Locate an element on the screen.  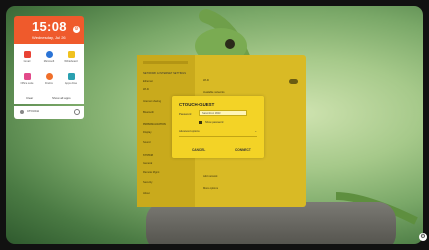
user-name: CTOUCH is located at coordinates (33, 111).